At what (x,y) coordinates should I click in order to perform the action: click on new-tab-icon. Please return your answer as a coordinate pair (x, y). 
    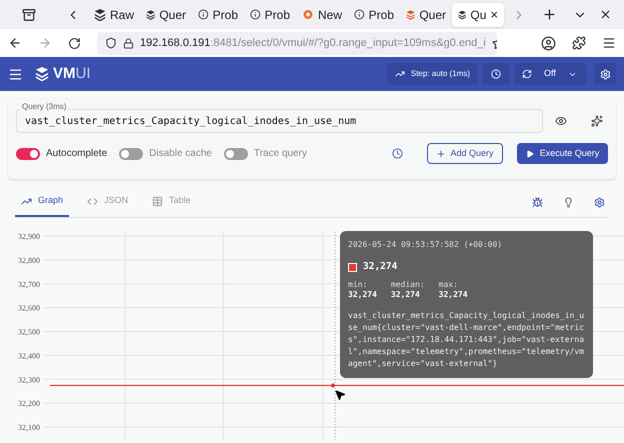
    Looking at the image, I should click on (549, 14).